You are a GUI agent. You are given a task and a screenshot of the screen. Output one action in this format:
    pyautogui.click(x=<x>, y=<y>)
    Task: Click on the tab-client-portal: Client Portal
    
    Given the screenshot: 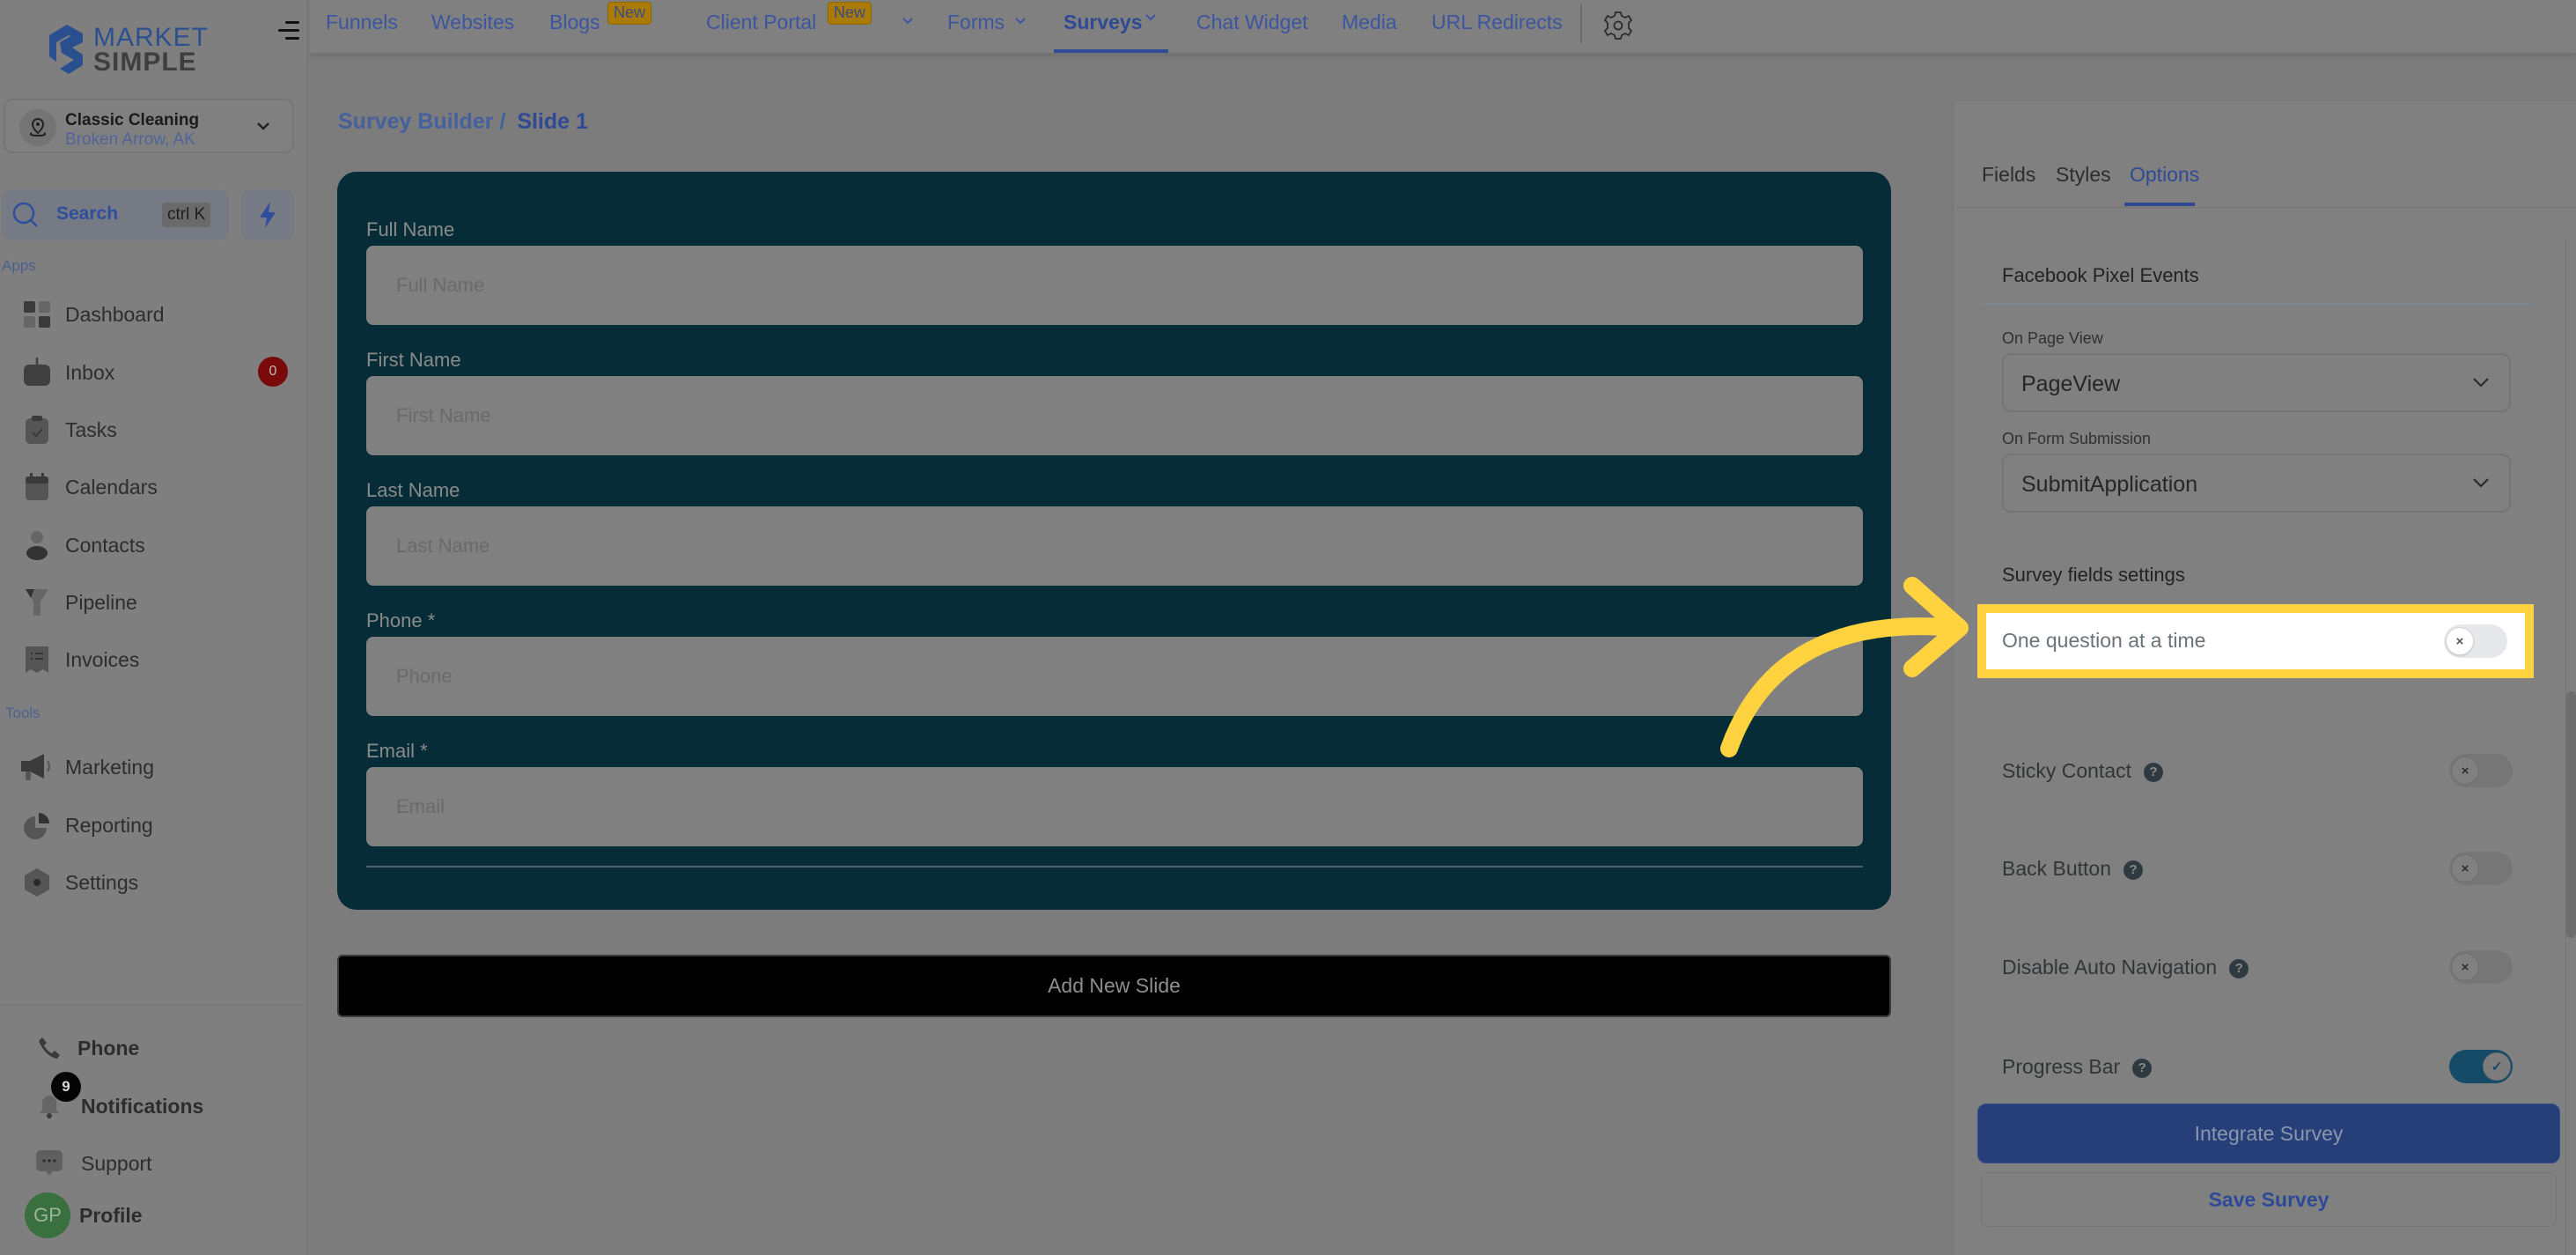 What is the action you would take?
    pyautogui.click(x=761, y=23)
    